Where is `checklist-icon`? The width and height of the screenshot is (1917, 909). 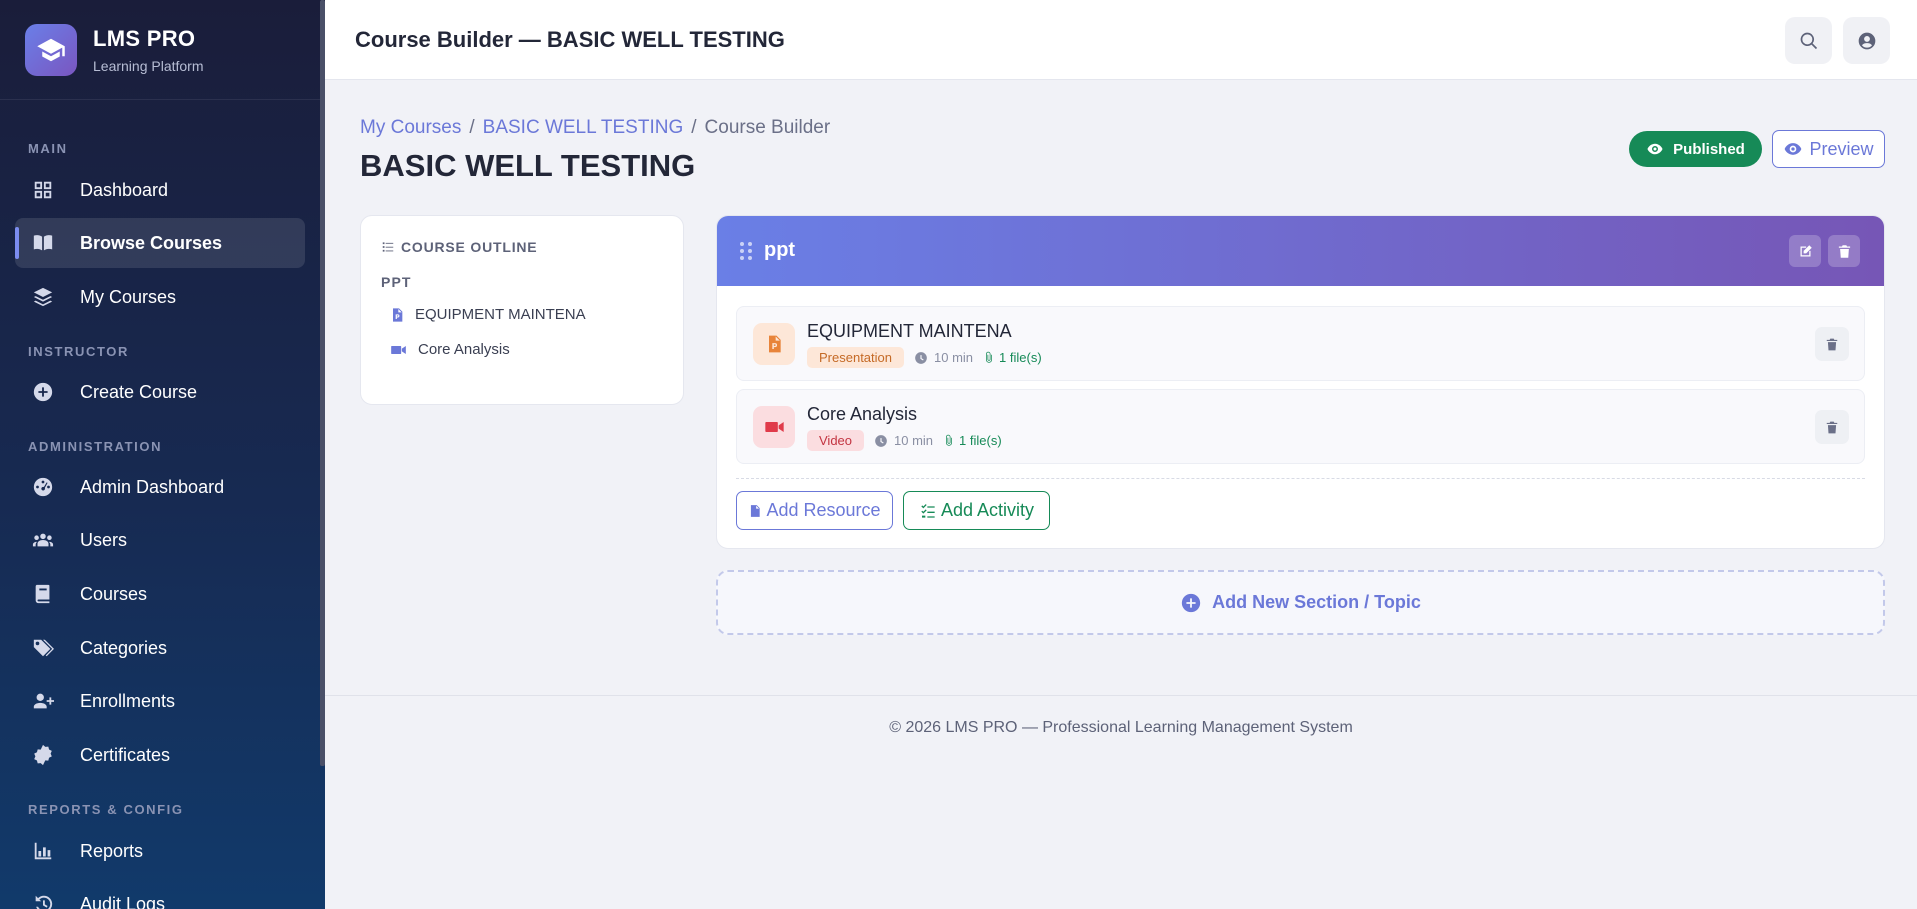 checklist-icon is located at coordinates (928, 510).